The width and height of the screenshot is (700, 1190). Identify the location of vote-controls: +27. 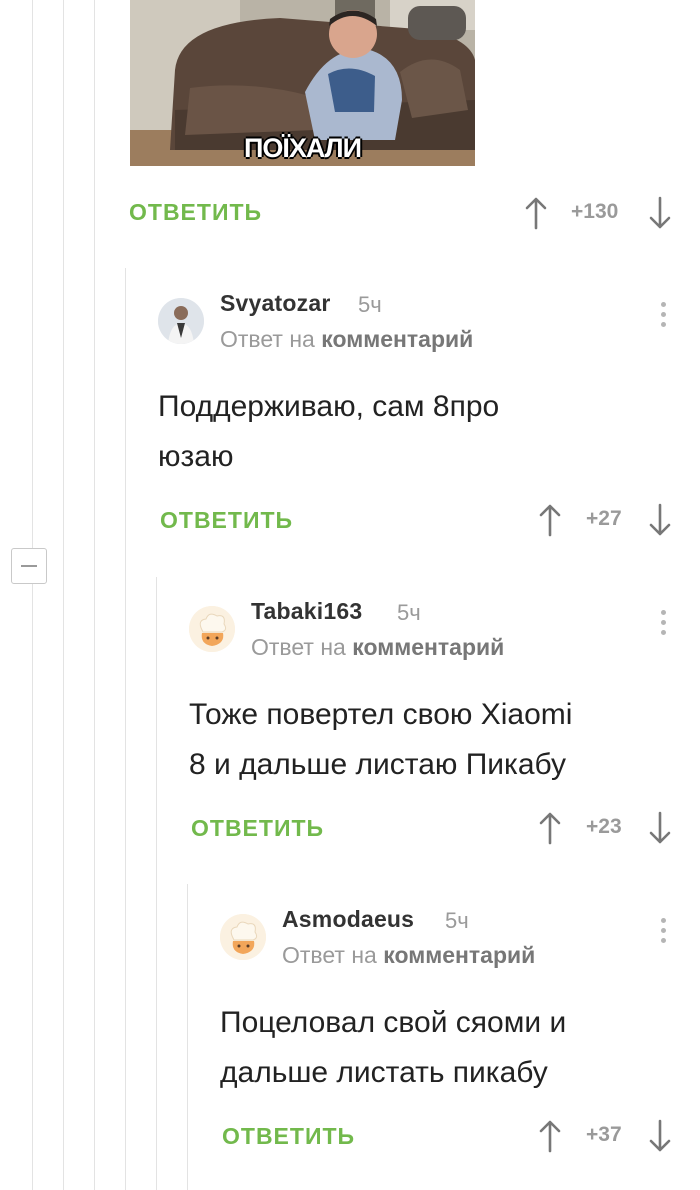
(605, 523).